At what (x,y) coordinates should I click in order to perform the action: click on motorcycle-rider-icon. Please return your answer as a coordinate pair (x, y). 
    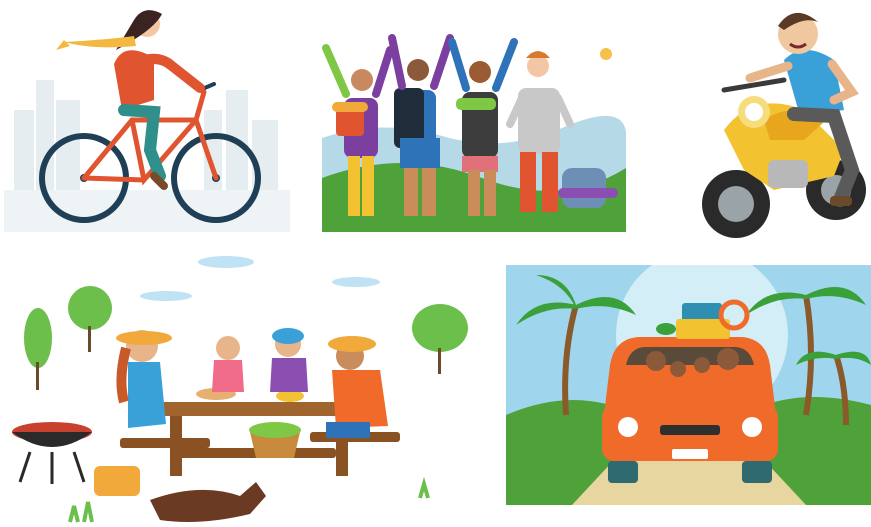
    Looking at the image, I should click on (777, 126).